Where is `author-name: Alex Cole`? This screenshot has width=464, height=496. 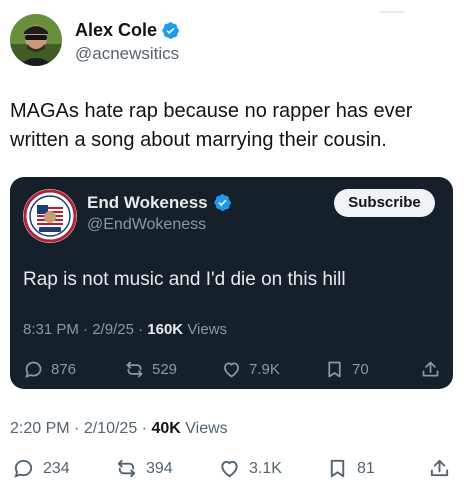
author-name: Alex Cole is located at coordinates (127, 30).